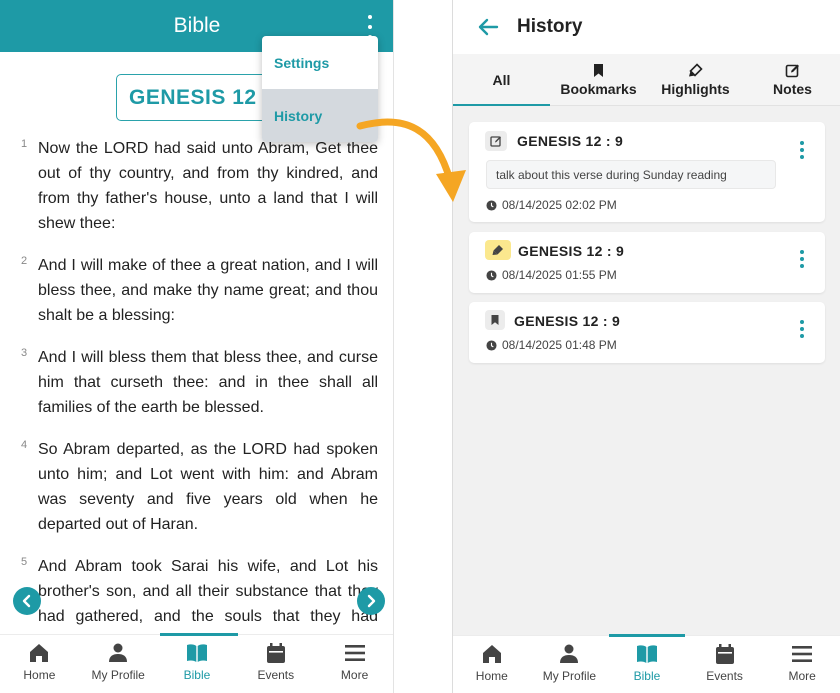 The height and width of the screenshot is (693, 840). Describe the element at coordinates (559, 275) in the screenshot. I see `timestamp-text: 08/14/2025 01:55 PM` at that location.